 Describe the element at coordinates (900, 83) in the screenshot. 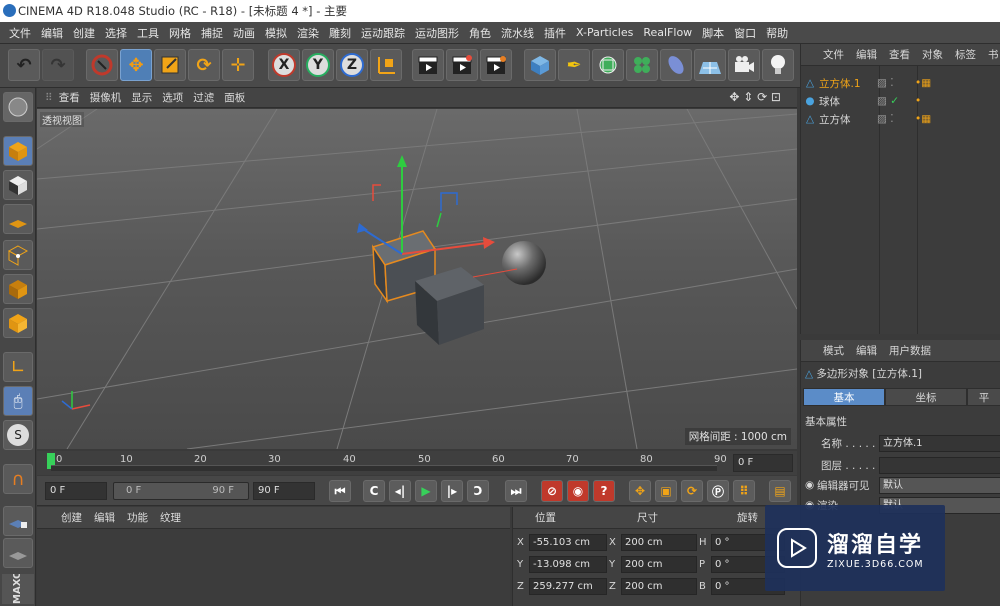

I see `object-row: △ 立方体.1 ▨ ⁚ •▦` at that location.